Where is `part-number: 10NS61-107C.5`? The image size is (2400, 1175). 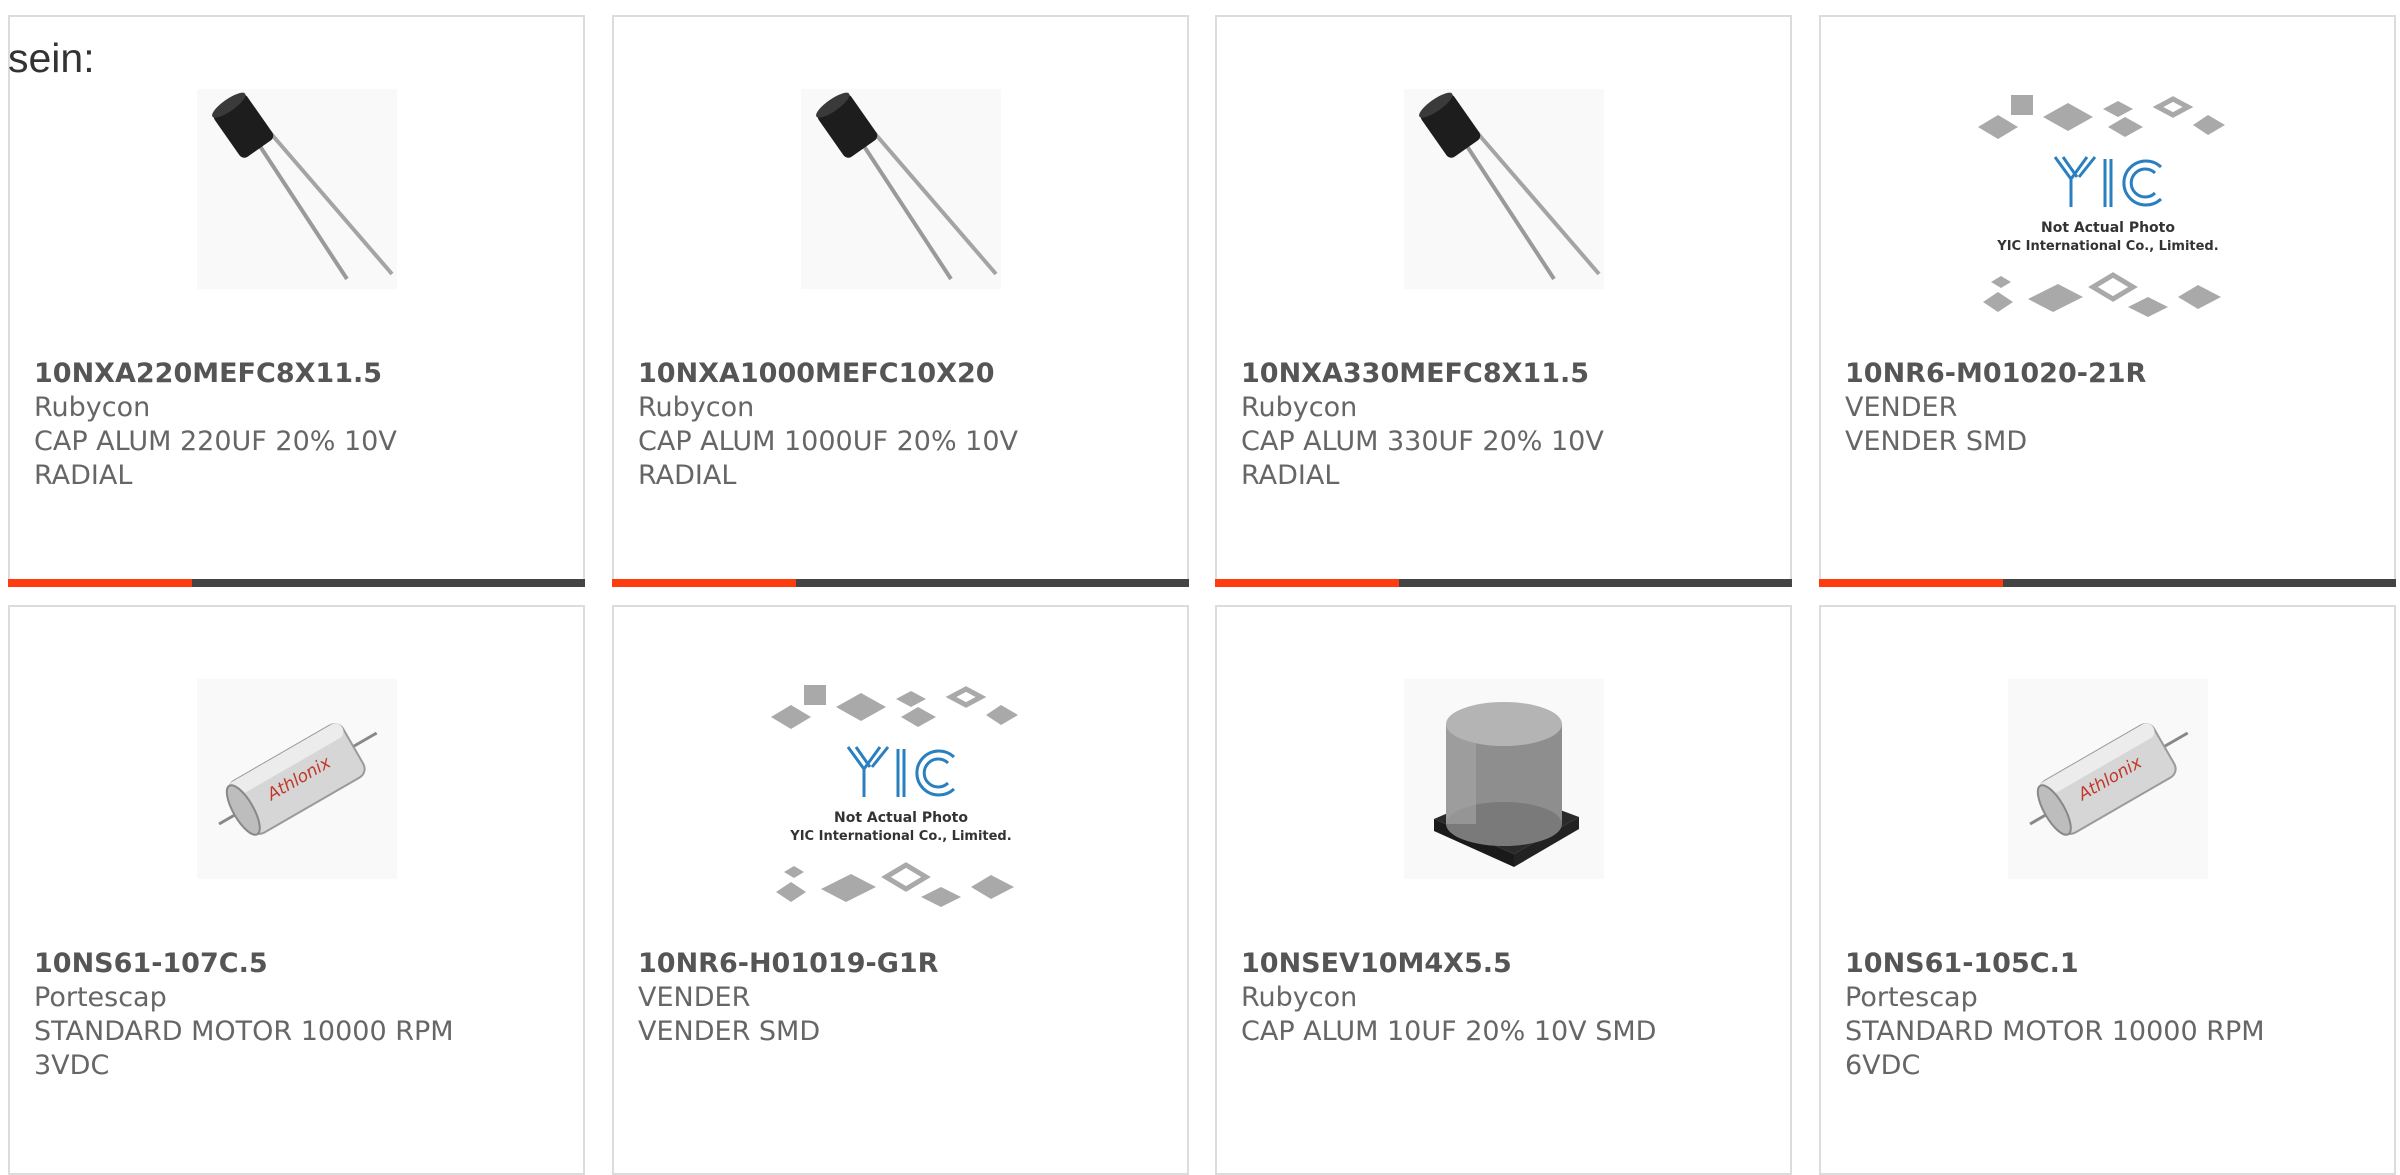 part-number: 10NS61-107C.5 is located at coordinates (298, 964).